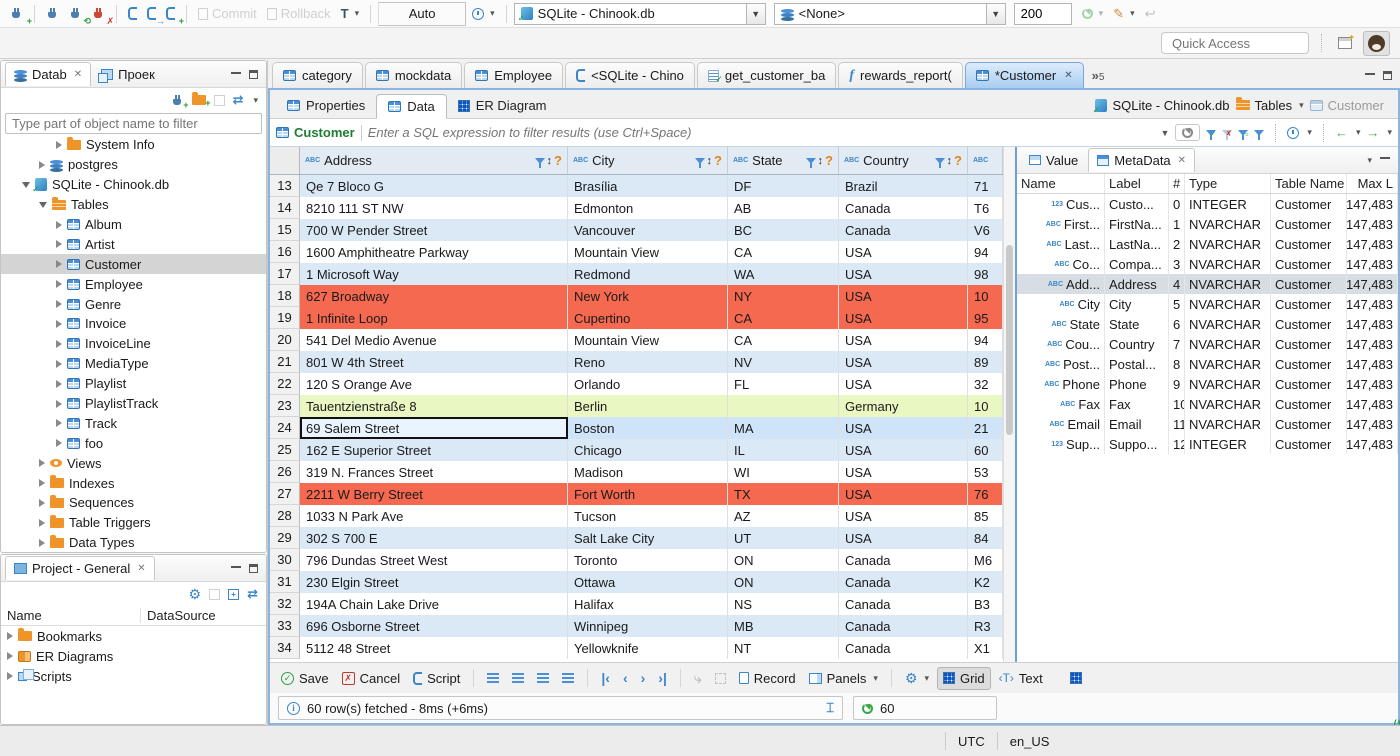 This screenshot has width=1400, height=756. I want to click on cell-state: ON, so click(783, 560).